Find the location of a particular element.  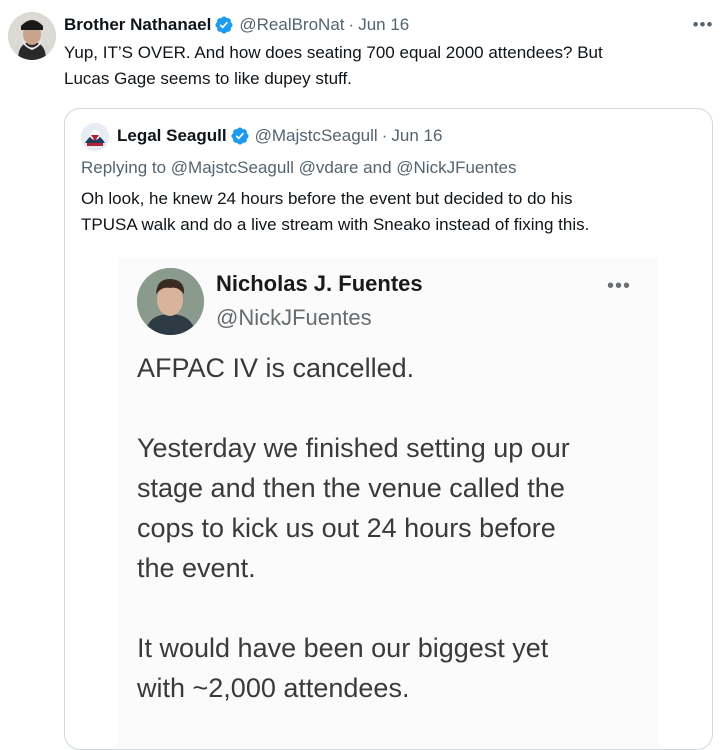

screenshot-text-line: stage and then the venue called the is located at coordinates (351, 488).